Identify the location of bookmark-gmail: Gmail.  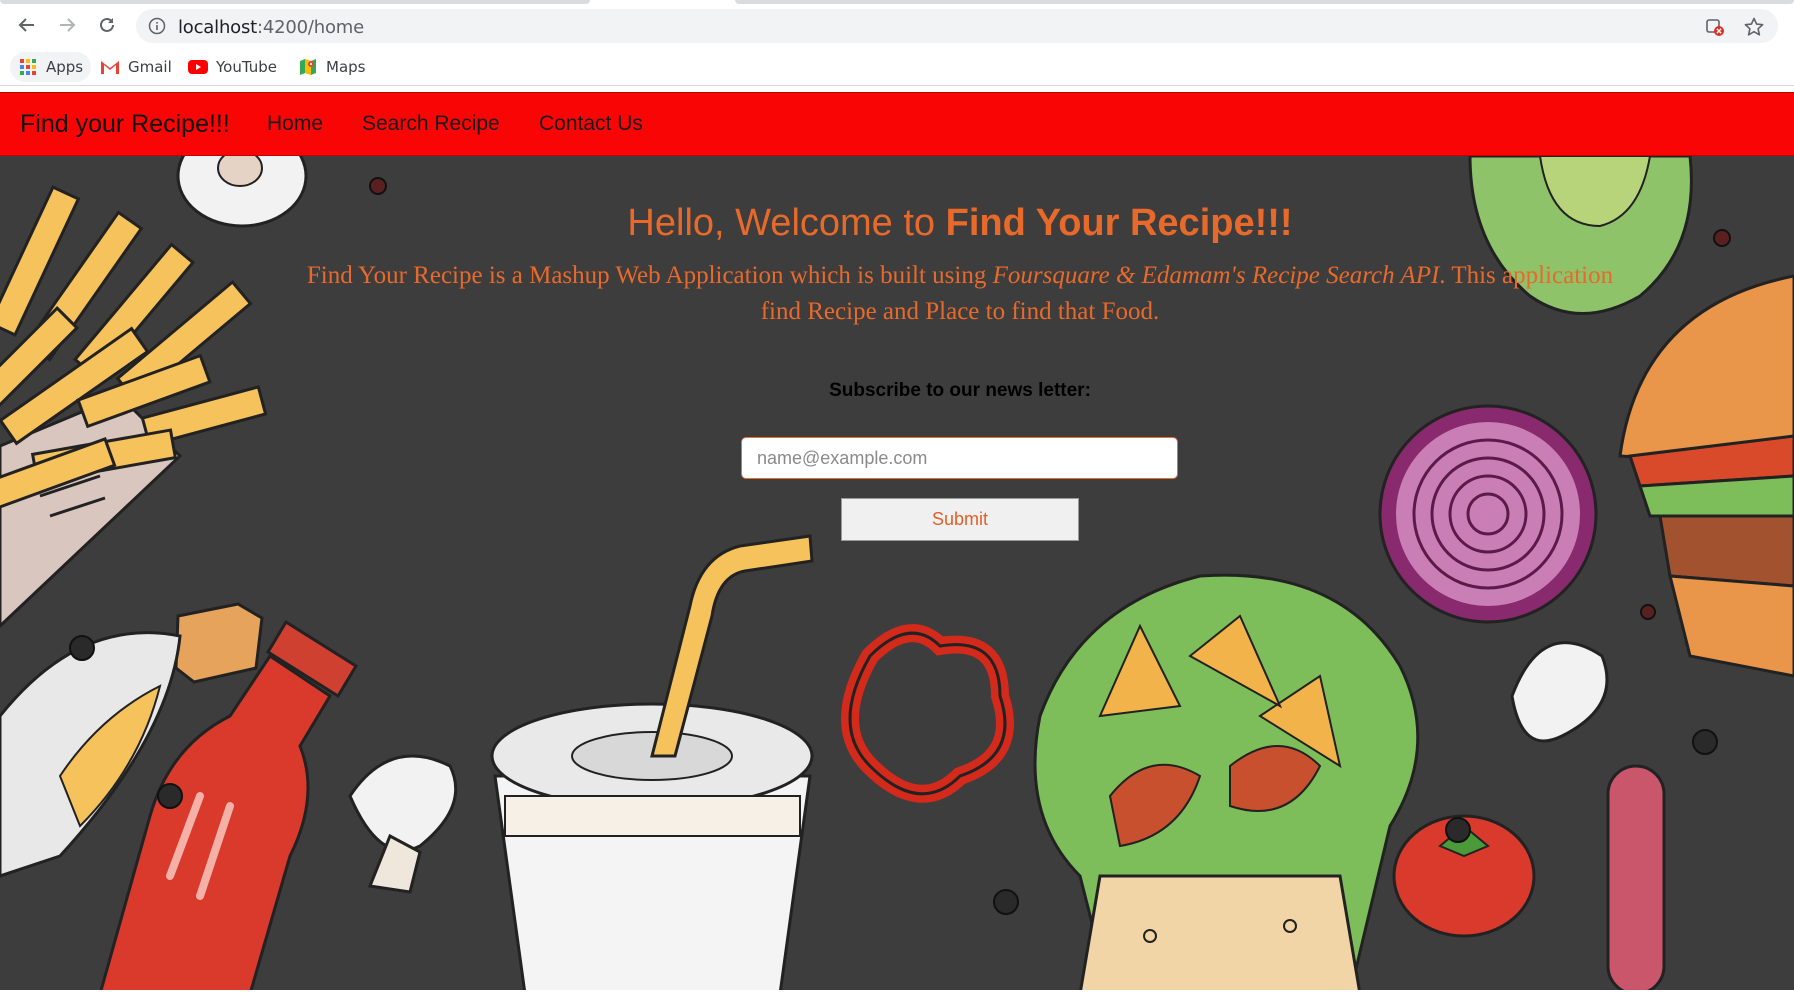
(136, 67).